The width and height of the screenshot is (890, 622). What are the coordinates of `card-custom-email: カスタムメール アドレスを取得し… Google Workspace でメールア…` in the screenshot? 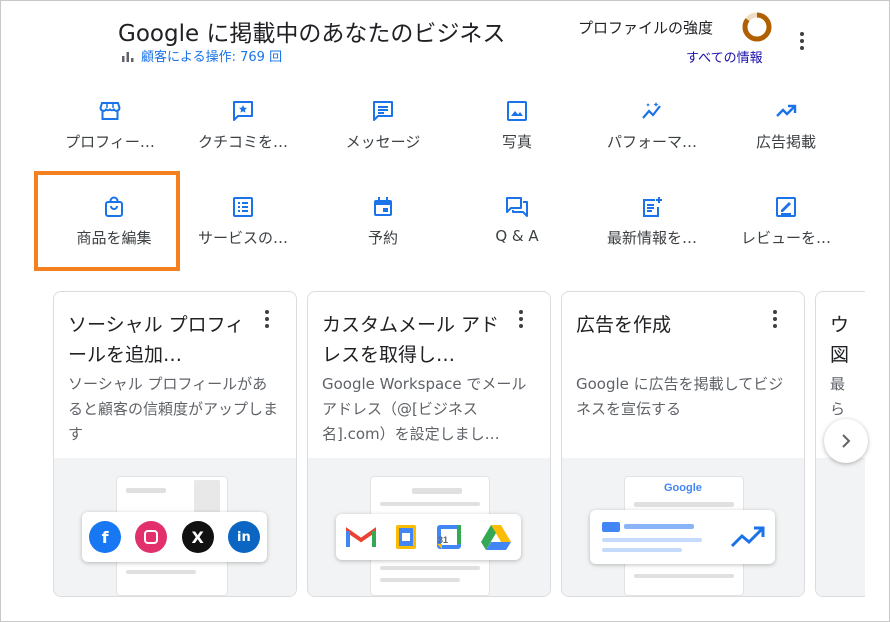 It's located at (429, 444).